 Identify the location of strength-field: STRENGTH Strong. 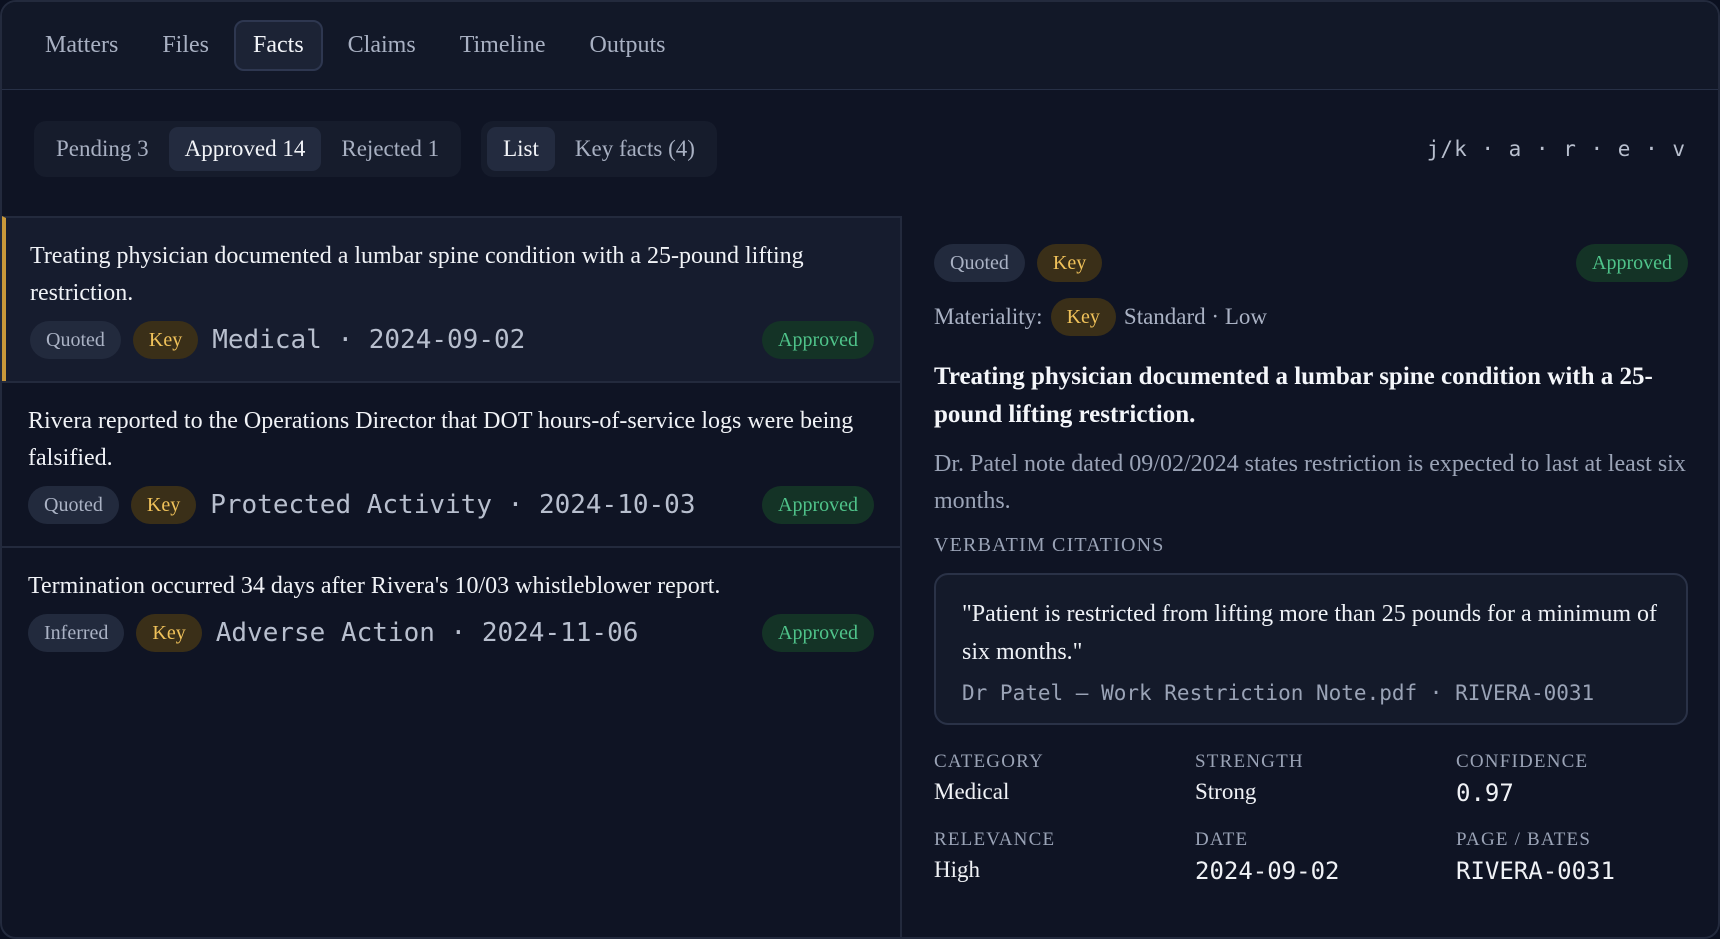
(1325, 779).